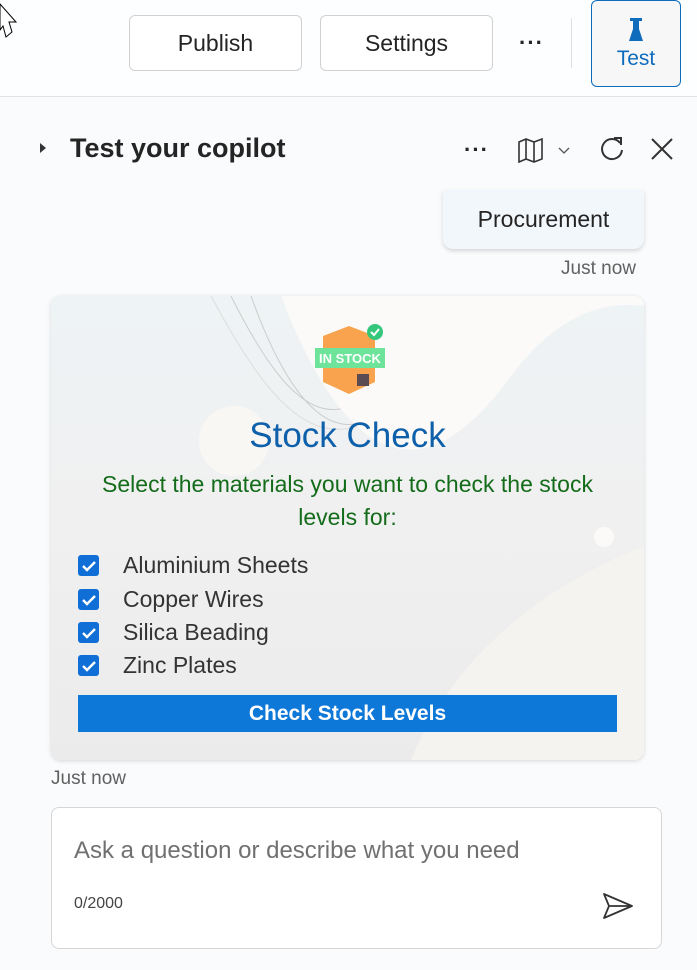 This screenshot has height=970, width=697. I want to click on refresh-icon, so click(612, 149).